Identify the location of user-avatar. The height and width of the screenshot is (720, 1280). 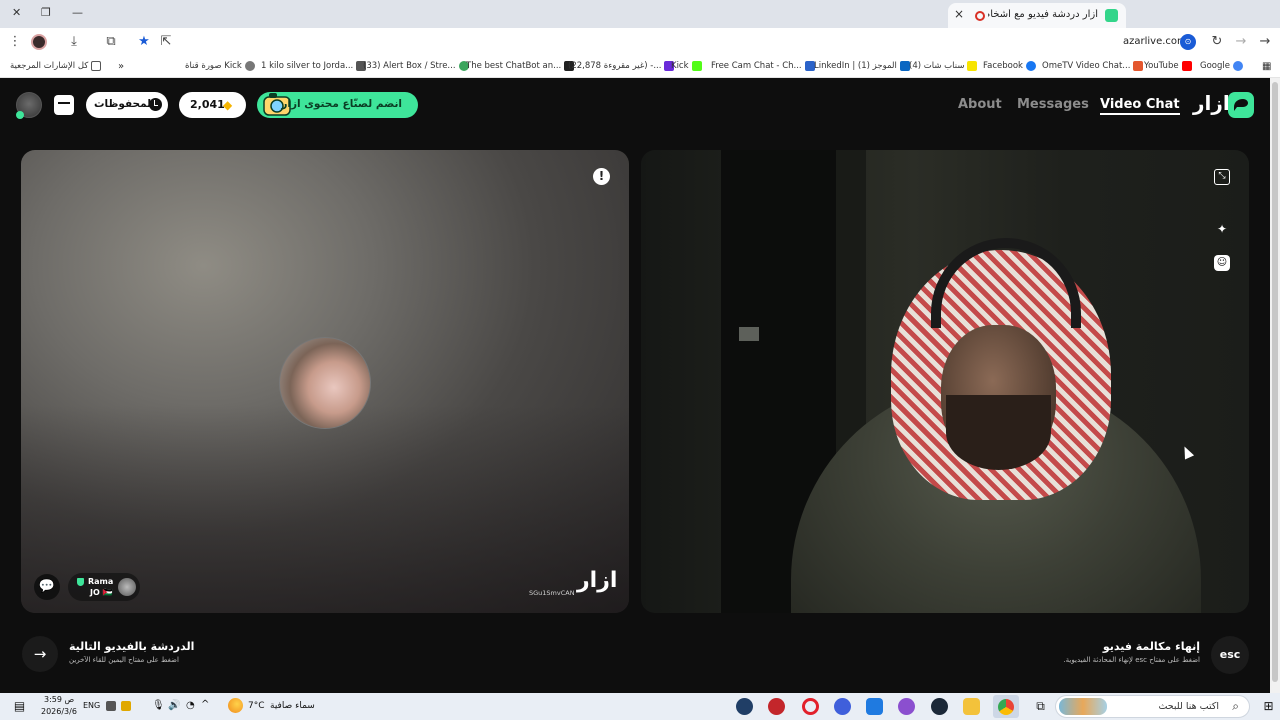
(29, 105).